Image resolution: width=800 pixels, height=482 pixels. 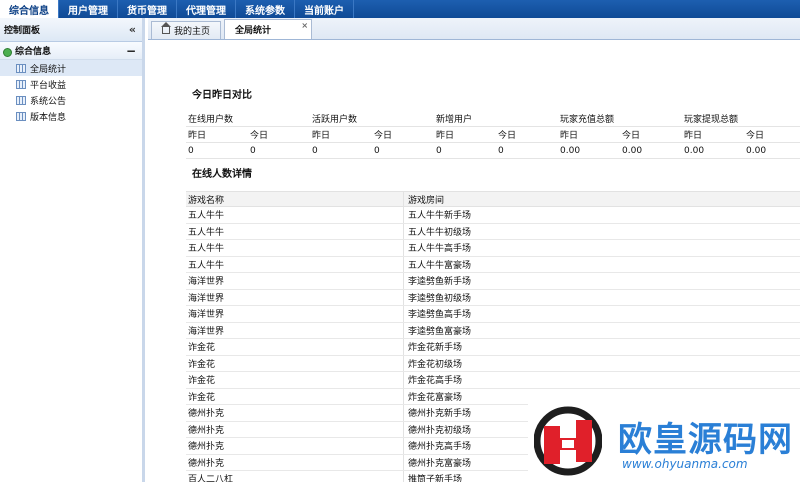 What do you see at coordinates (435, 348) in the screenshot?
I see `cell-game-room: 炸金花新手场` at bounding box center [435, 348].